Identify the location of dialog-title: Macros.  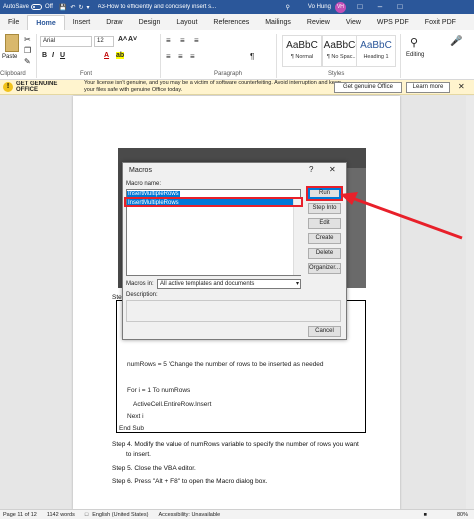
(140, 170).